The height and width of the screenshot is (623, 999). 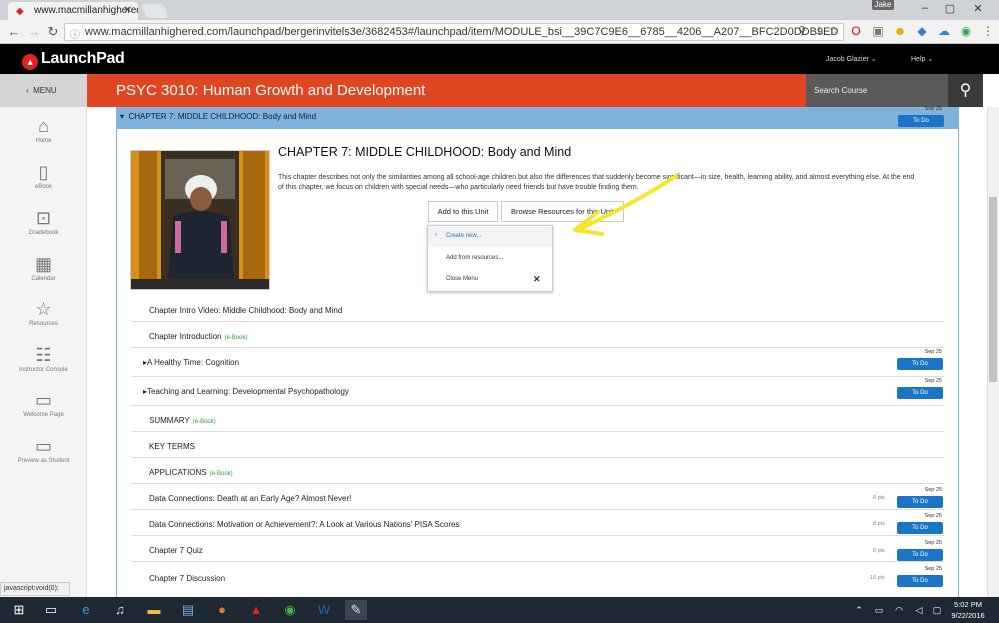 What do you see at coordinates (19, 610) in the screenshot?
I see `windows-start-icon: ⊞` at bounding box center [19, 610].